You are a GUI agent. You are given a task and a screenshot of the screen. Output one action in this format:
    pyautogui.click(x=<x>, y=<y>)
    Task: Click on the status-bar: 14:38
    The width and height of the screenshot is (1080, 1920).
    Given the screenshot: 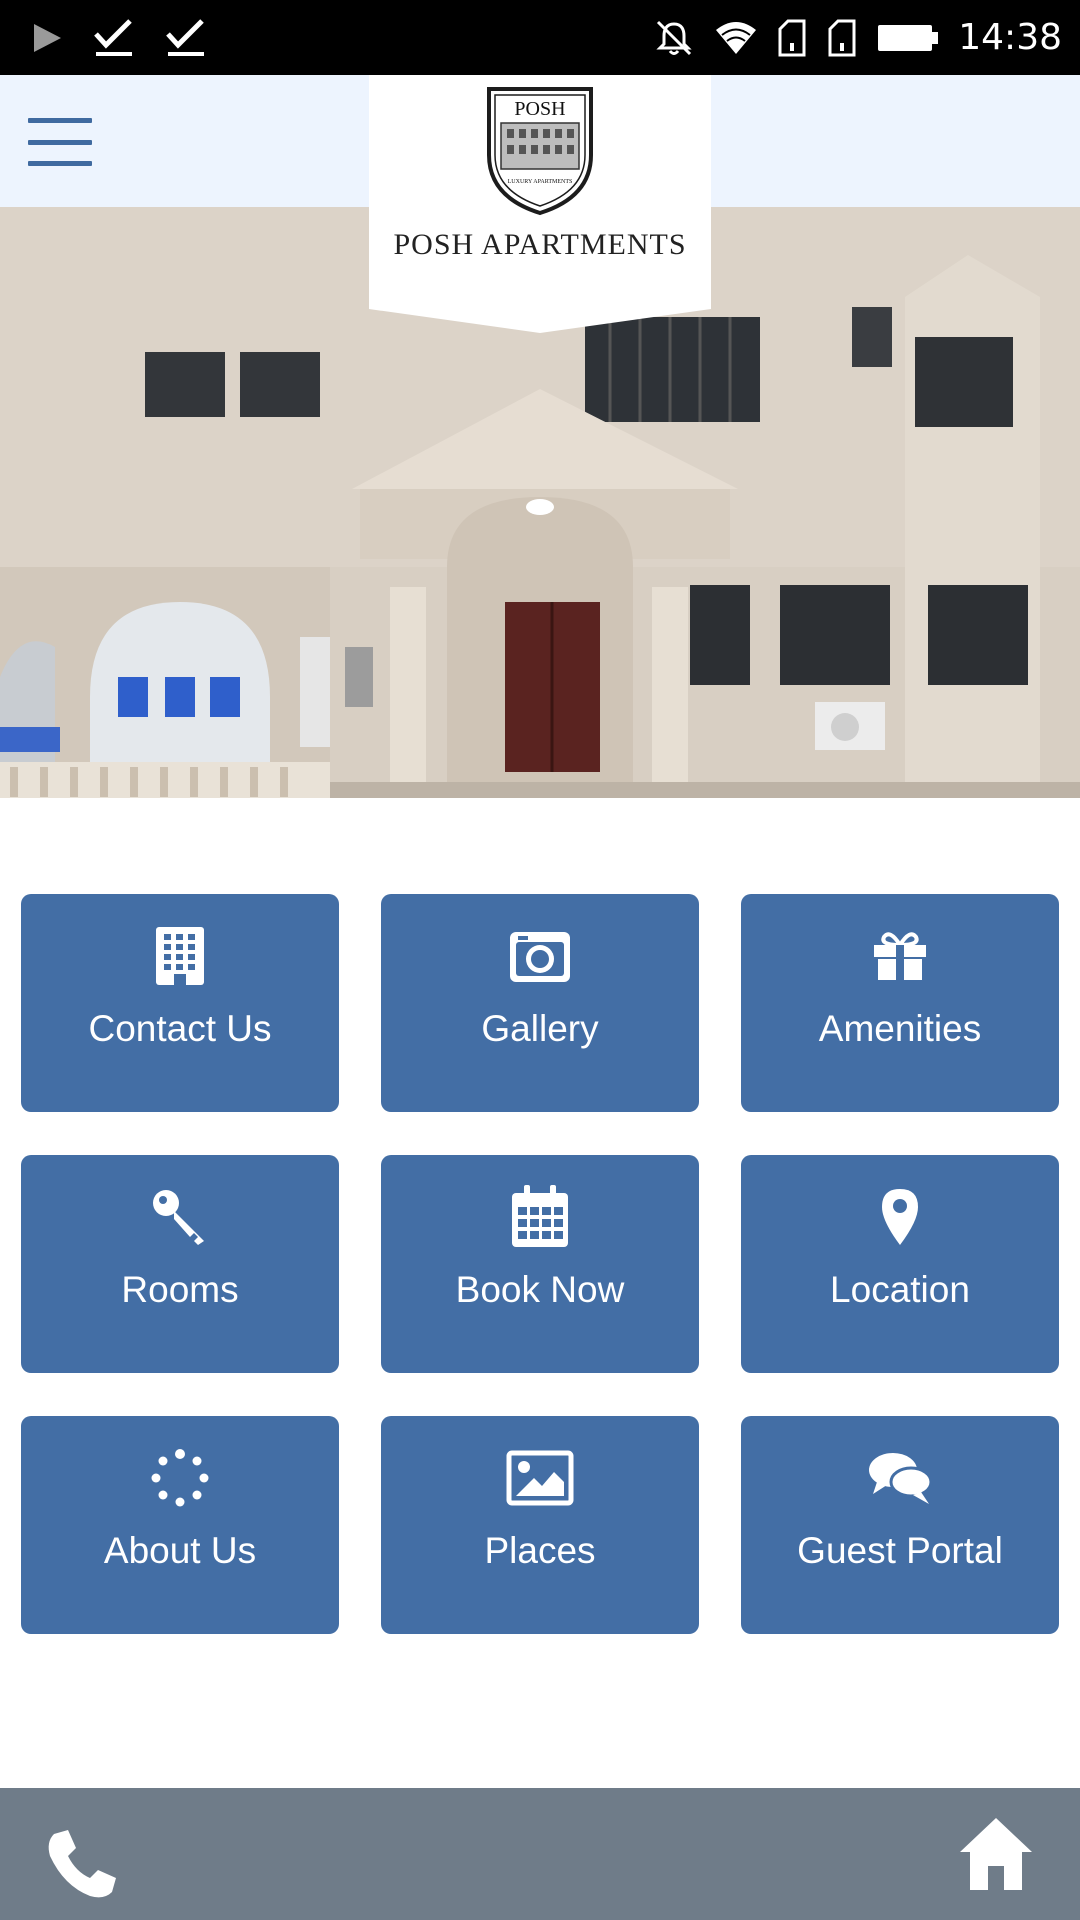 What is the action you would take?
    pyautogui.click(x=540, y=37)
    